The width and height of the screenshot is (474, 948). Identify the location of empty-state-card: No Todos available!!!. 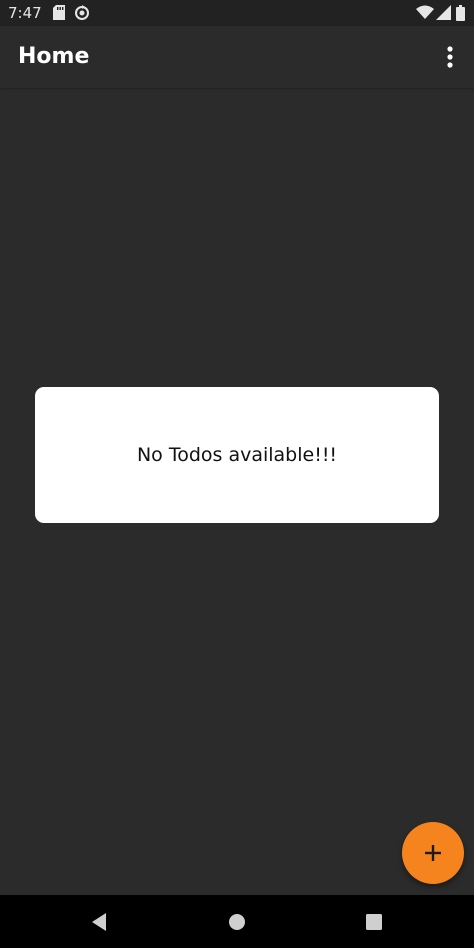
(237, 455).